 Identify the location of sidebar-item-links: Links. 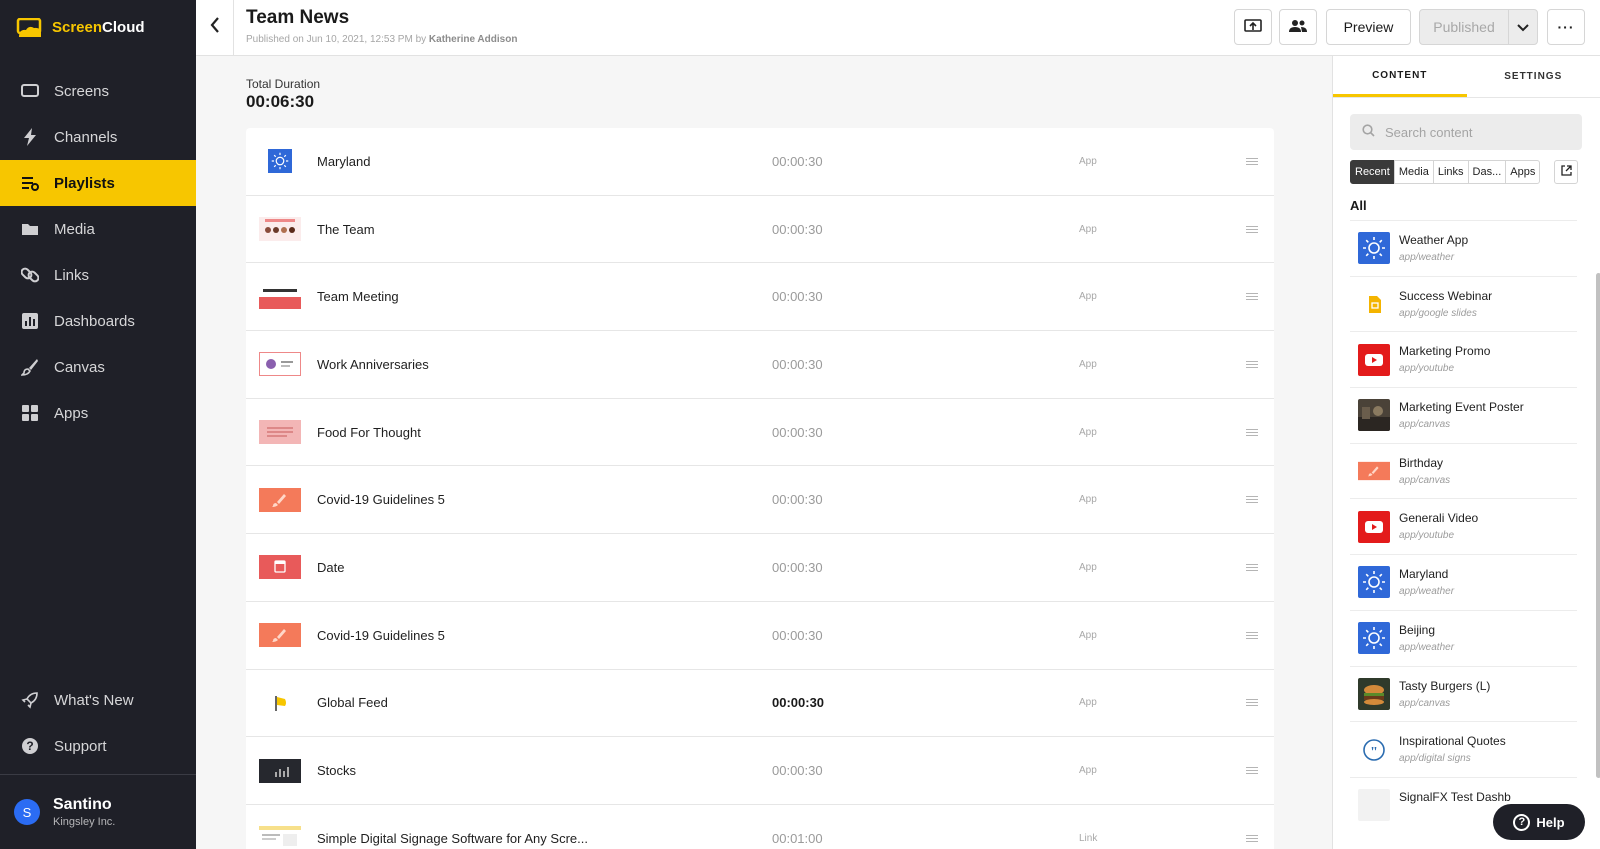
(98, 275).